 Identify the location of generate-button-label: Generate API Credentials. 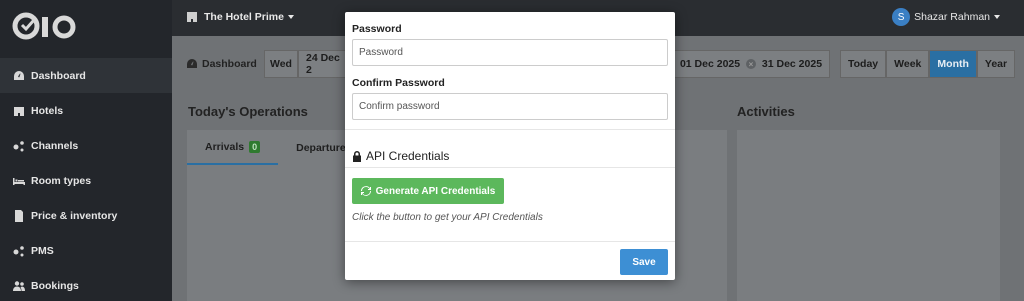
(435, 191).